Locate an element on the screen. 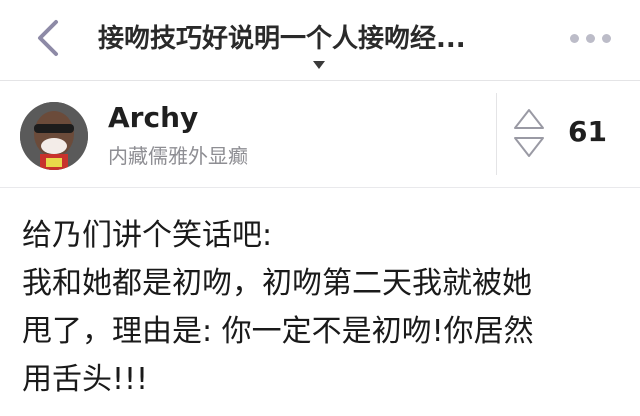  chevron-left-icon is located at coordinates (48, 38).